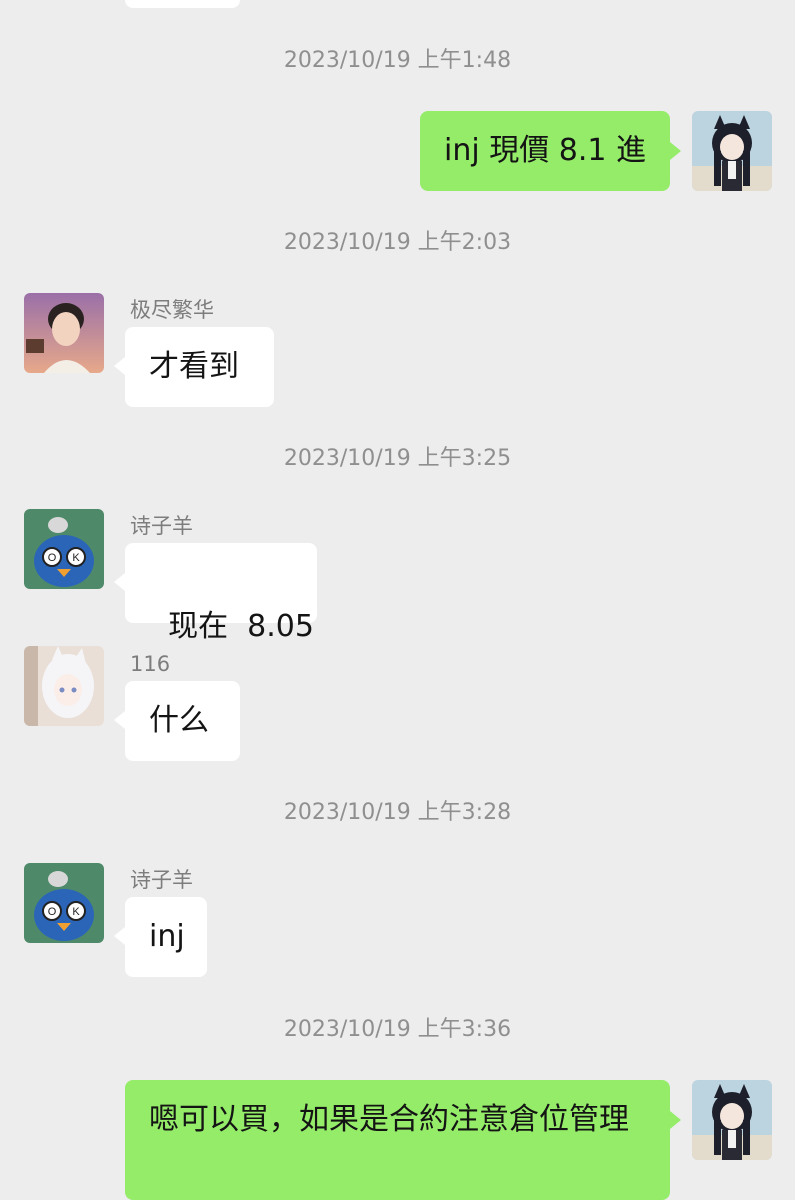  I want to click on message-text: inj, so click(167, 936).